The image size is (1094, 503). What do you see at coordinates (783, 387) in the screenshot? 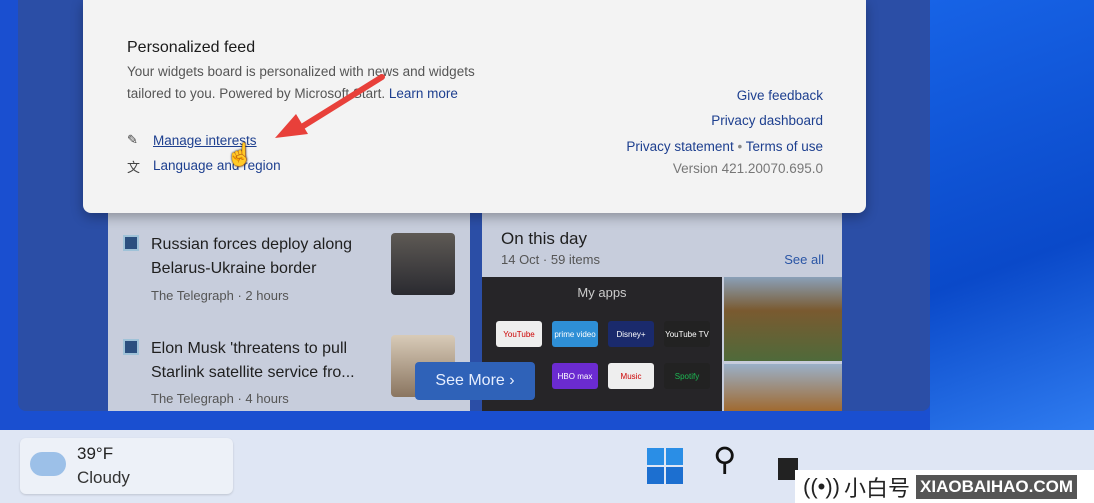
I see `photo-autumn` at bounding box center [783, 387].